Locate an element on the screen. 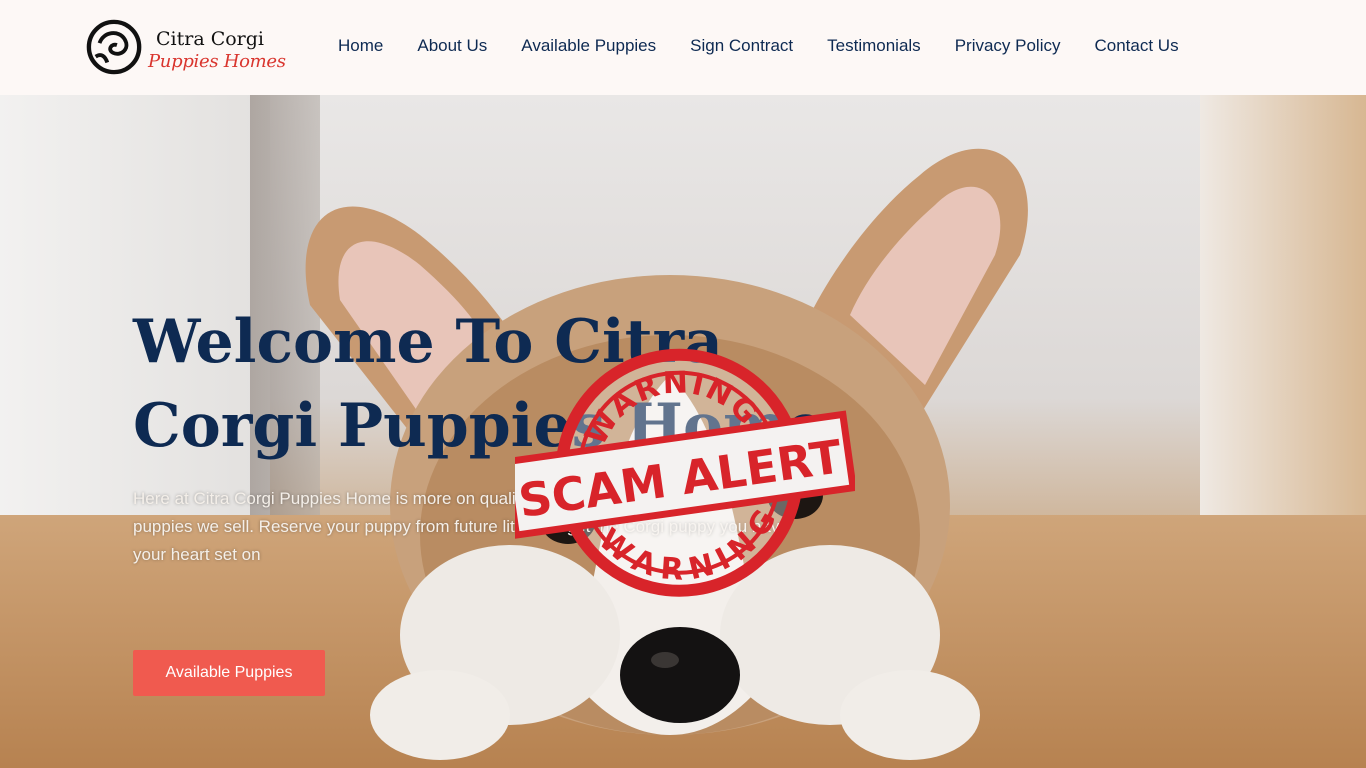 The height and width of the screenshot is (768, 1366). logo-text-secondary: Puppies Homes is located at coordinates (217, 61).